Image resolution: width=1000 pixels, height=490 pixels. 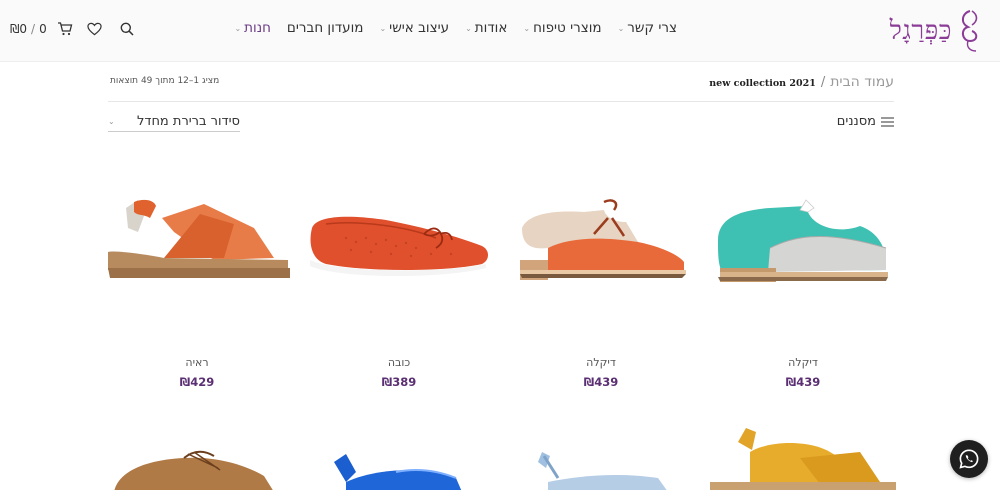 I want to click on product-name: ראיה, so click(x=197, y=362).